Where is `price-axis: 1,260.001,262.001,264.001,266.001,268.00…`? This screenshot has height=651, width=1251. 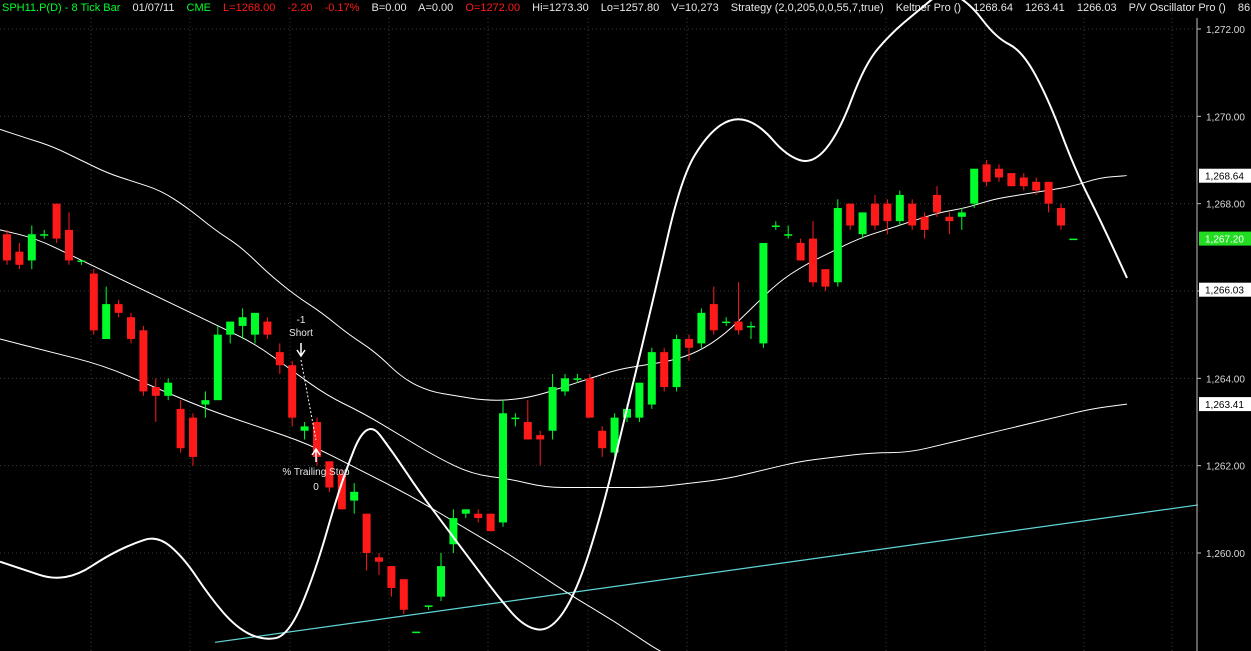 price-axis: 1,260.001,262.001,264.001,266.001,268.00… is located at coordinates (1223, 334).